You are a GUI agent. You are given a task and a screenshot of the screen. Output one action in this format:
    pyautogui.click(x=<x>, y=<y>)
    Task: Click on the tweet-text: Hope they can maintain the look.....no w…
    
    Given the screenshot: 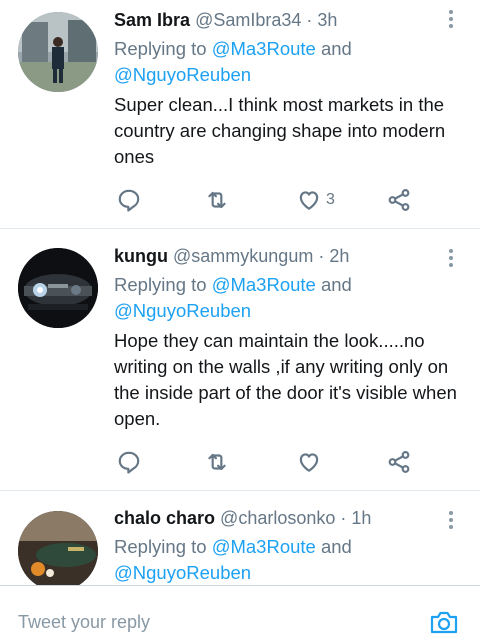 What is the action you would take?
    pyautogui.click(x=285, y=379)
    